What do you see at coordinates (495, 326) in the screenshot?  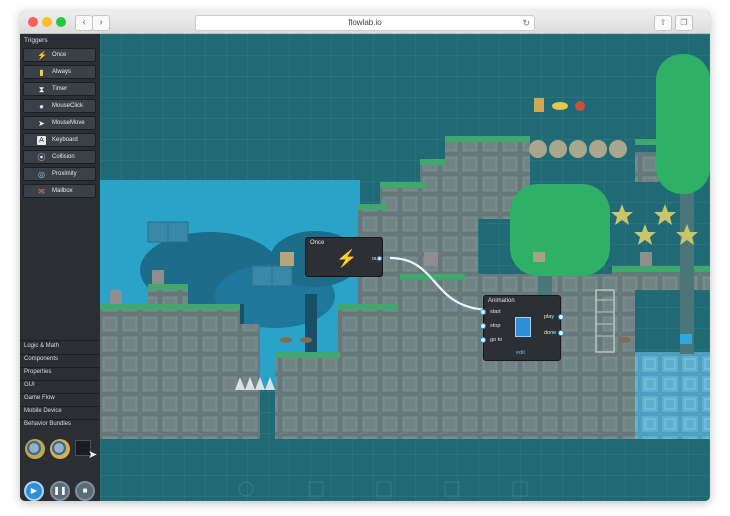 I see `stop-port-label: stop` at bounding box center [495, 326].